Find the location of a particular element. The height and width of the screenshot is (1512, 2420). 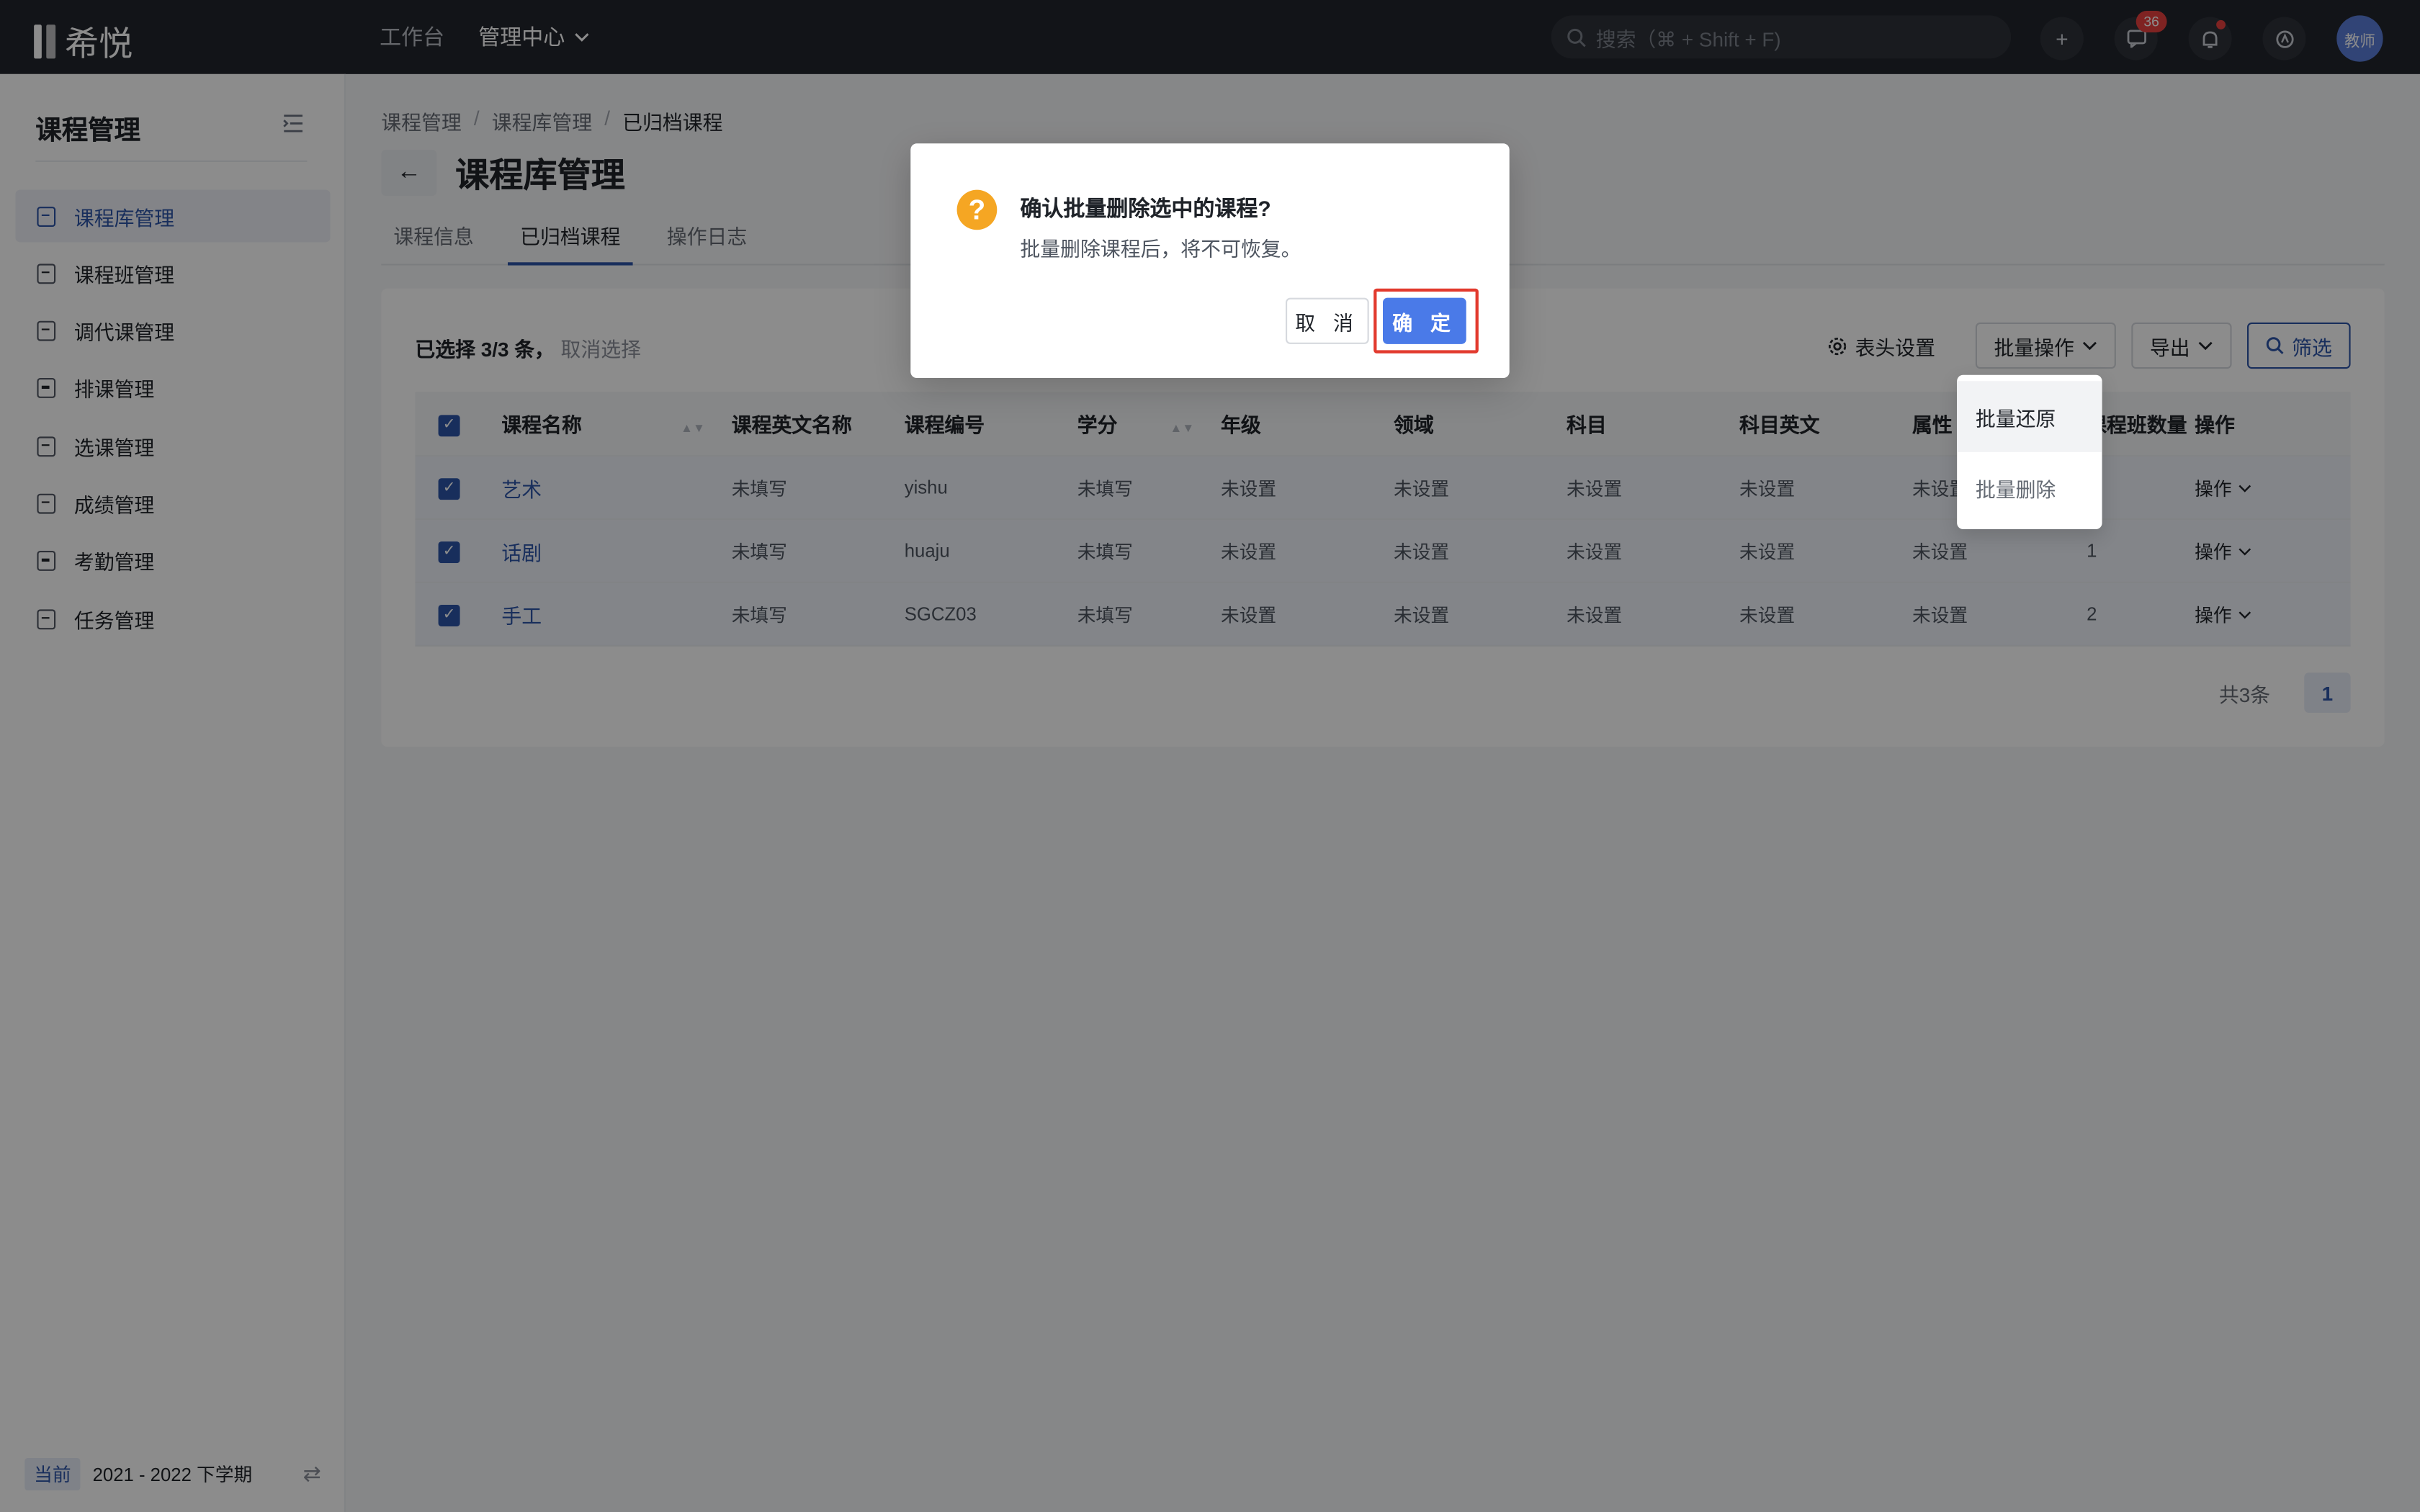

dialog-title: 确认批量删除选中的课程? is located at coordinates (1145, 208).